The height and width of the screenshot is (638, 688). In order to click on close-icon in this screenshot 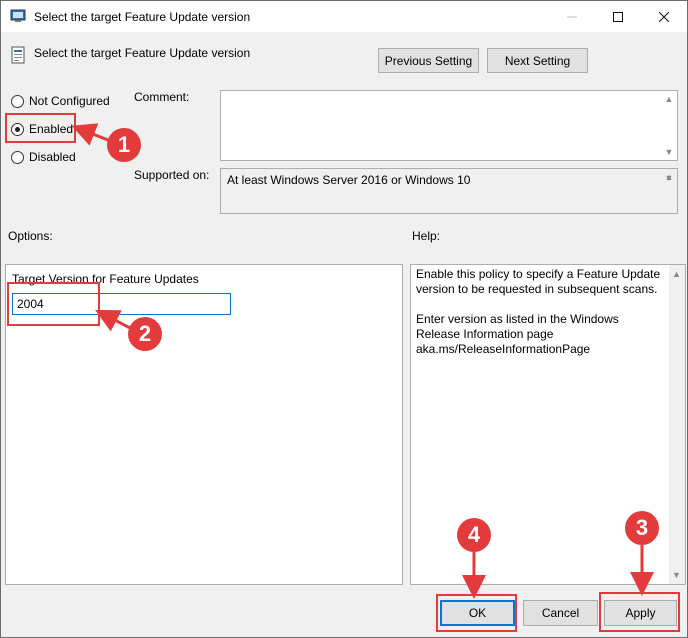, I will do `click(664, 16)`.